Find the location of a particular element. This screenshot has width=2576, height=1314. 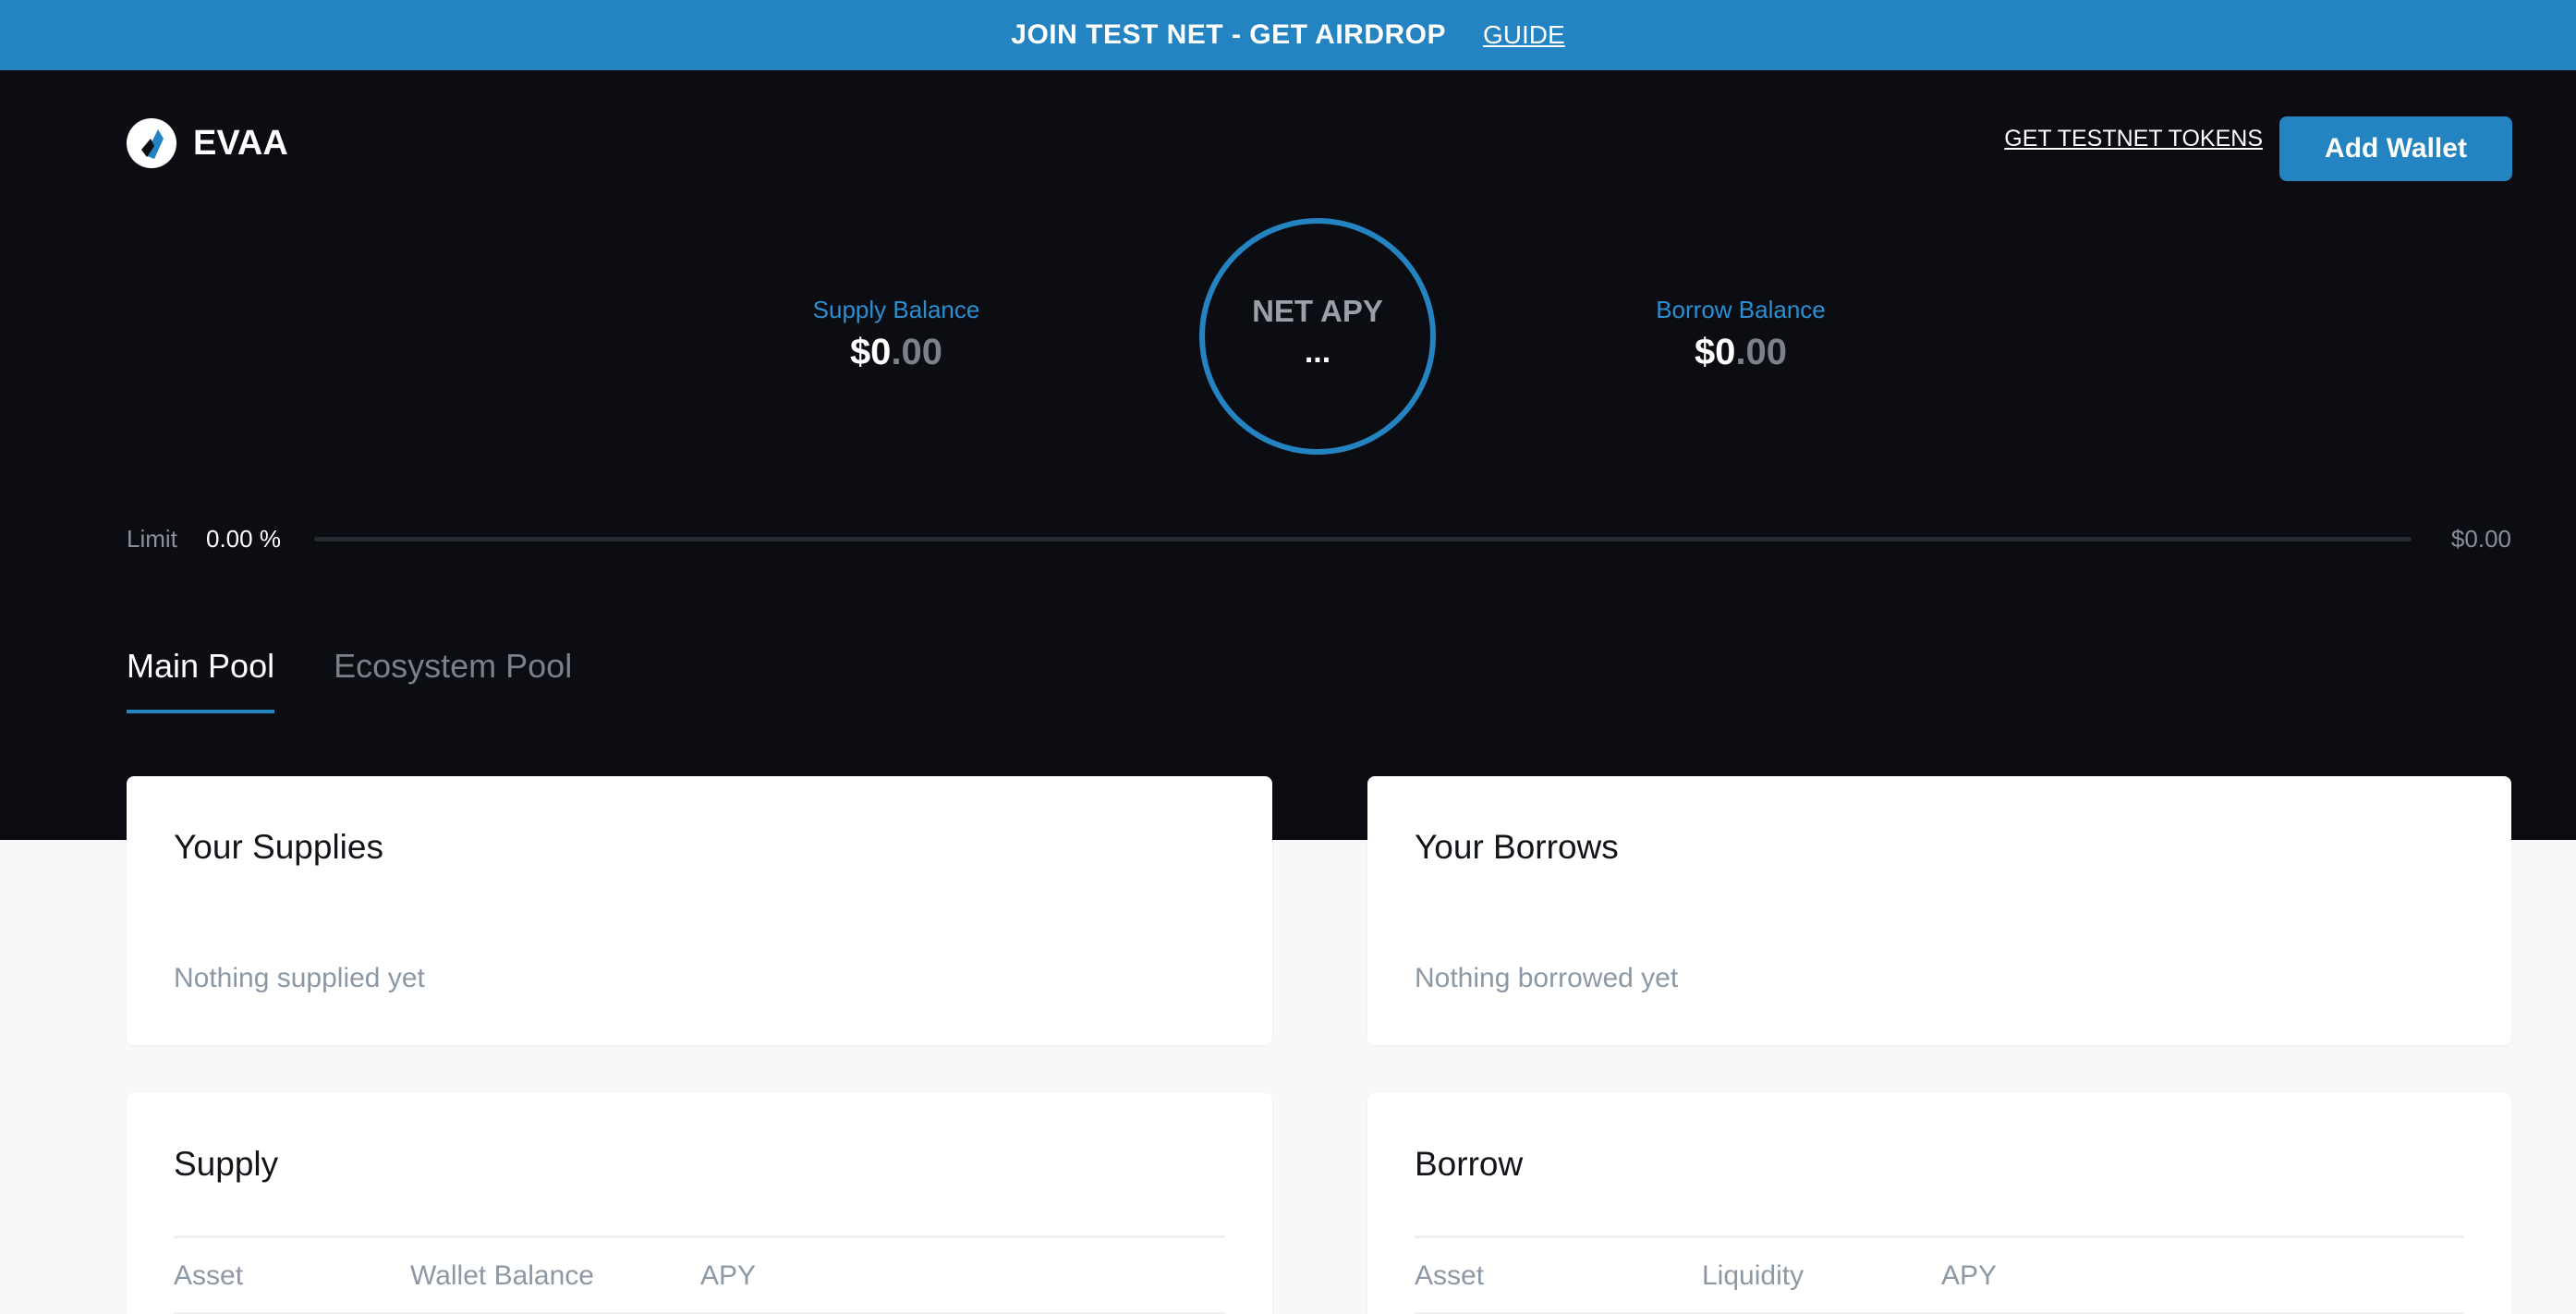

borrow-card: Borrow Asset Liquidity APY is located at coordinates (1939, 1203).